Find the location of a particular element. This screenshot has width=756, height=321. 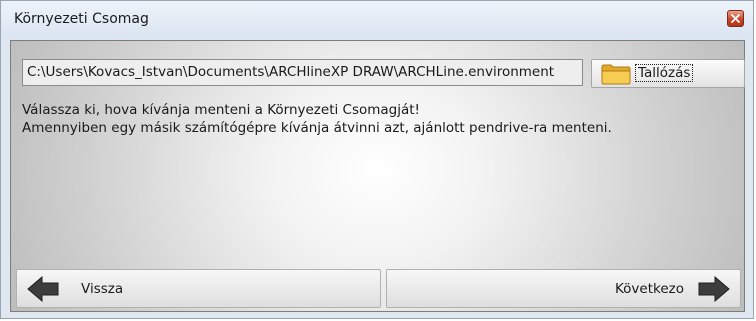

window-title: Környezeti Csomag is located at coordinates (81, 19).